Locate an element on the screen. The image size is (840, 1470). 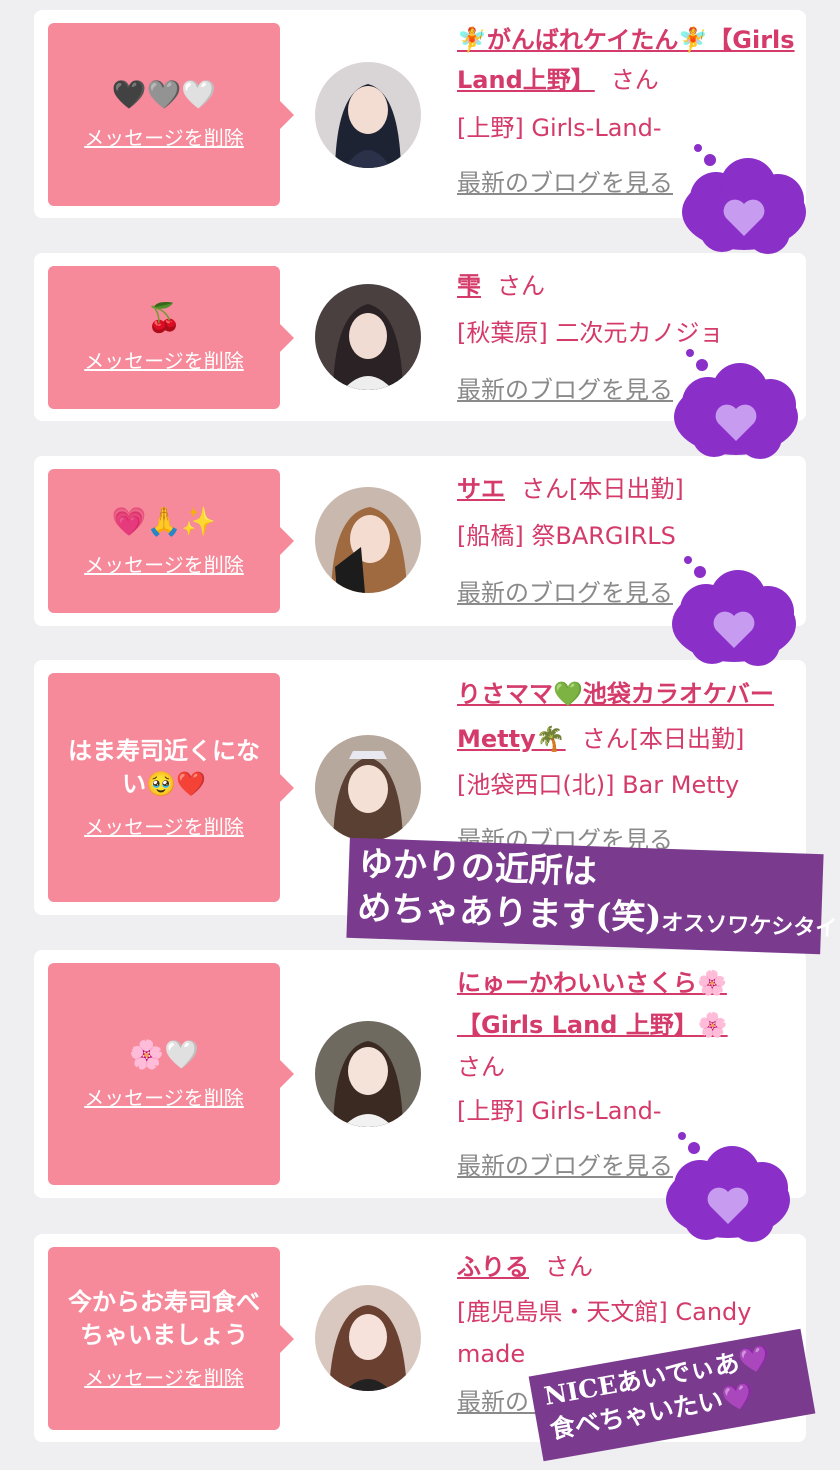
message-bubble: 💗🙏✨ メッセージを削除 is located at coordinates (171, 541).